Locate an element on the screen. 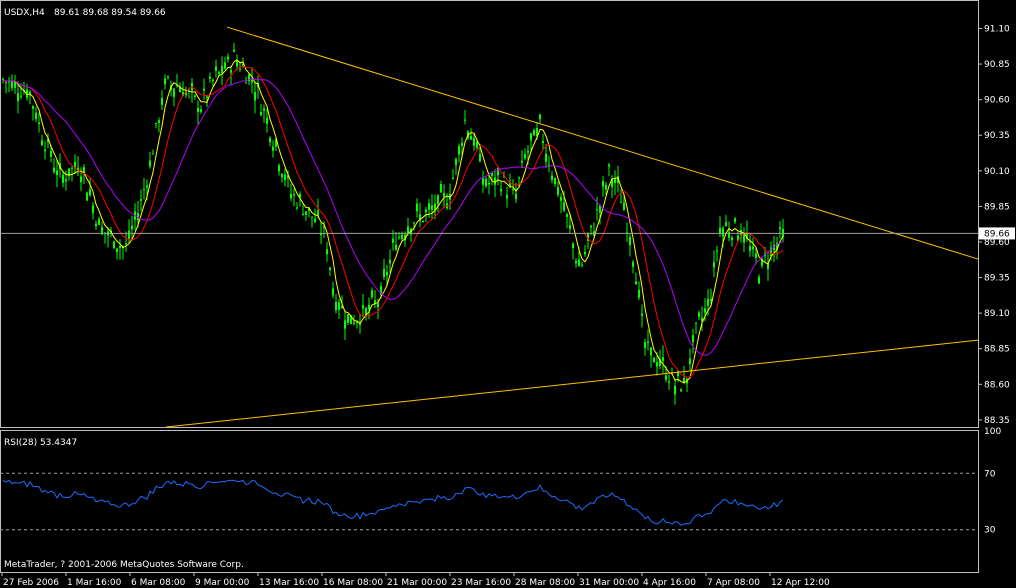 This screenshot has height=588, width=1016. ohlc-label: 89.61 89.68 89.54 89.66 is located at coordinates (110, 13).